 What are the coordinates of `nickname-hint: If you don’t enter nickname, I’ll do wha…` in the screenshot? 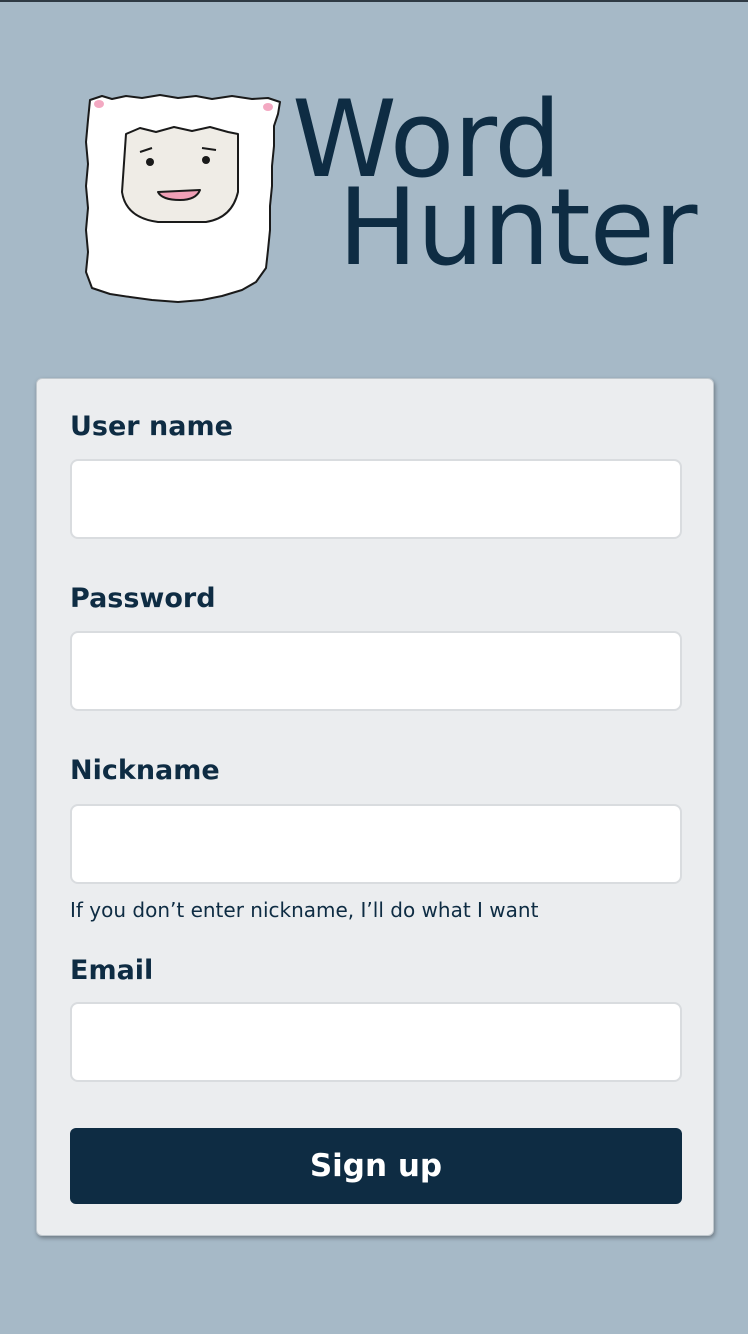 It's located at (304, 910).